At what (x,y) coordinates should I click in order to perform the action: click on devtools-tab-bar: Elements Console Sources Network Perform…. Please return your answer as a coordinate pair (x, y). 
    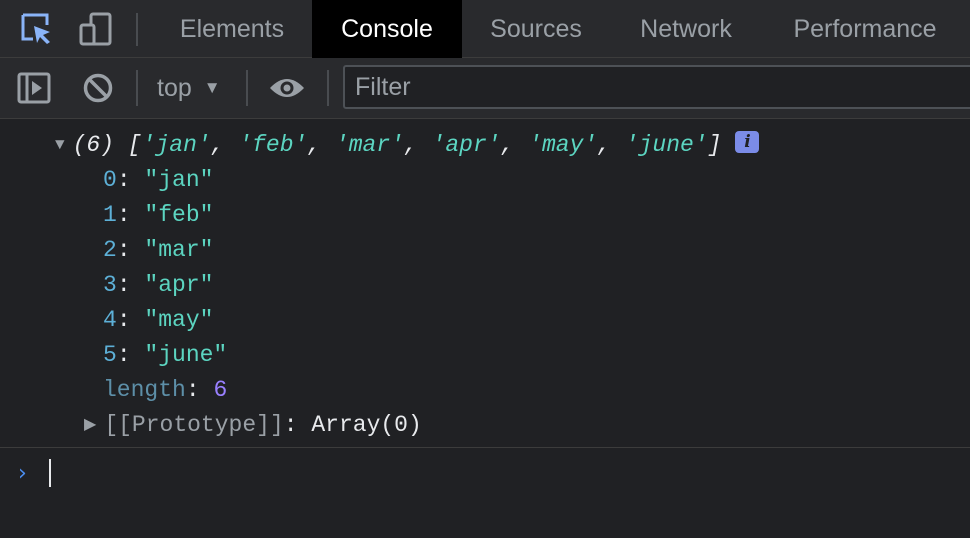
    Looking at the image, I should click on (485, 29).